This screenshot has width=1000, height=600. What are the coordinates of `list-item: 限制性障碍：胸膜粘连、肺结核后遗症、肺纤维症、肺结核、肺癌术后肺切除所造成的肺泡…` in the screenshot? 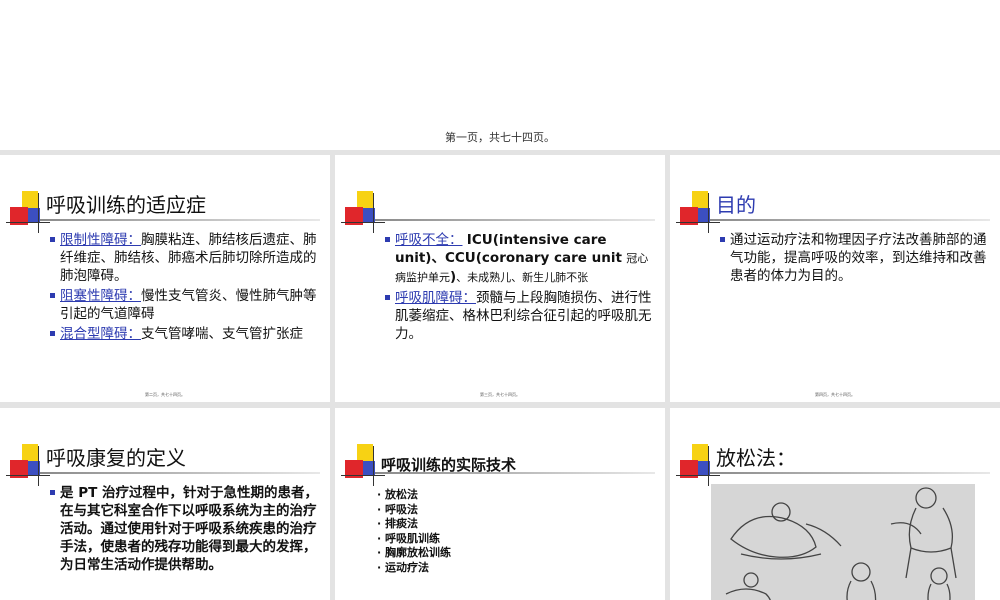 It's located at (184, 258).